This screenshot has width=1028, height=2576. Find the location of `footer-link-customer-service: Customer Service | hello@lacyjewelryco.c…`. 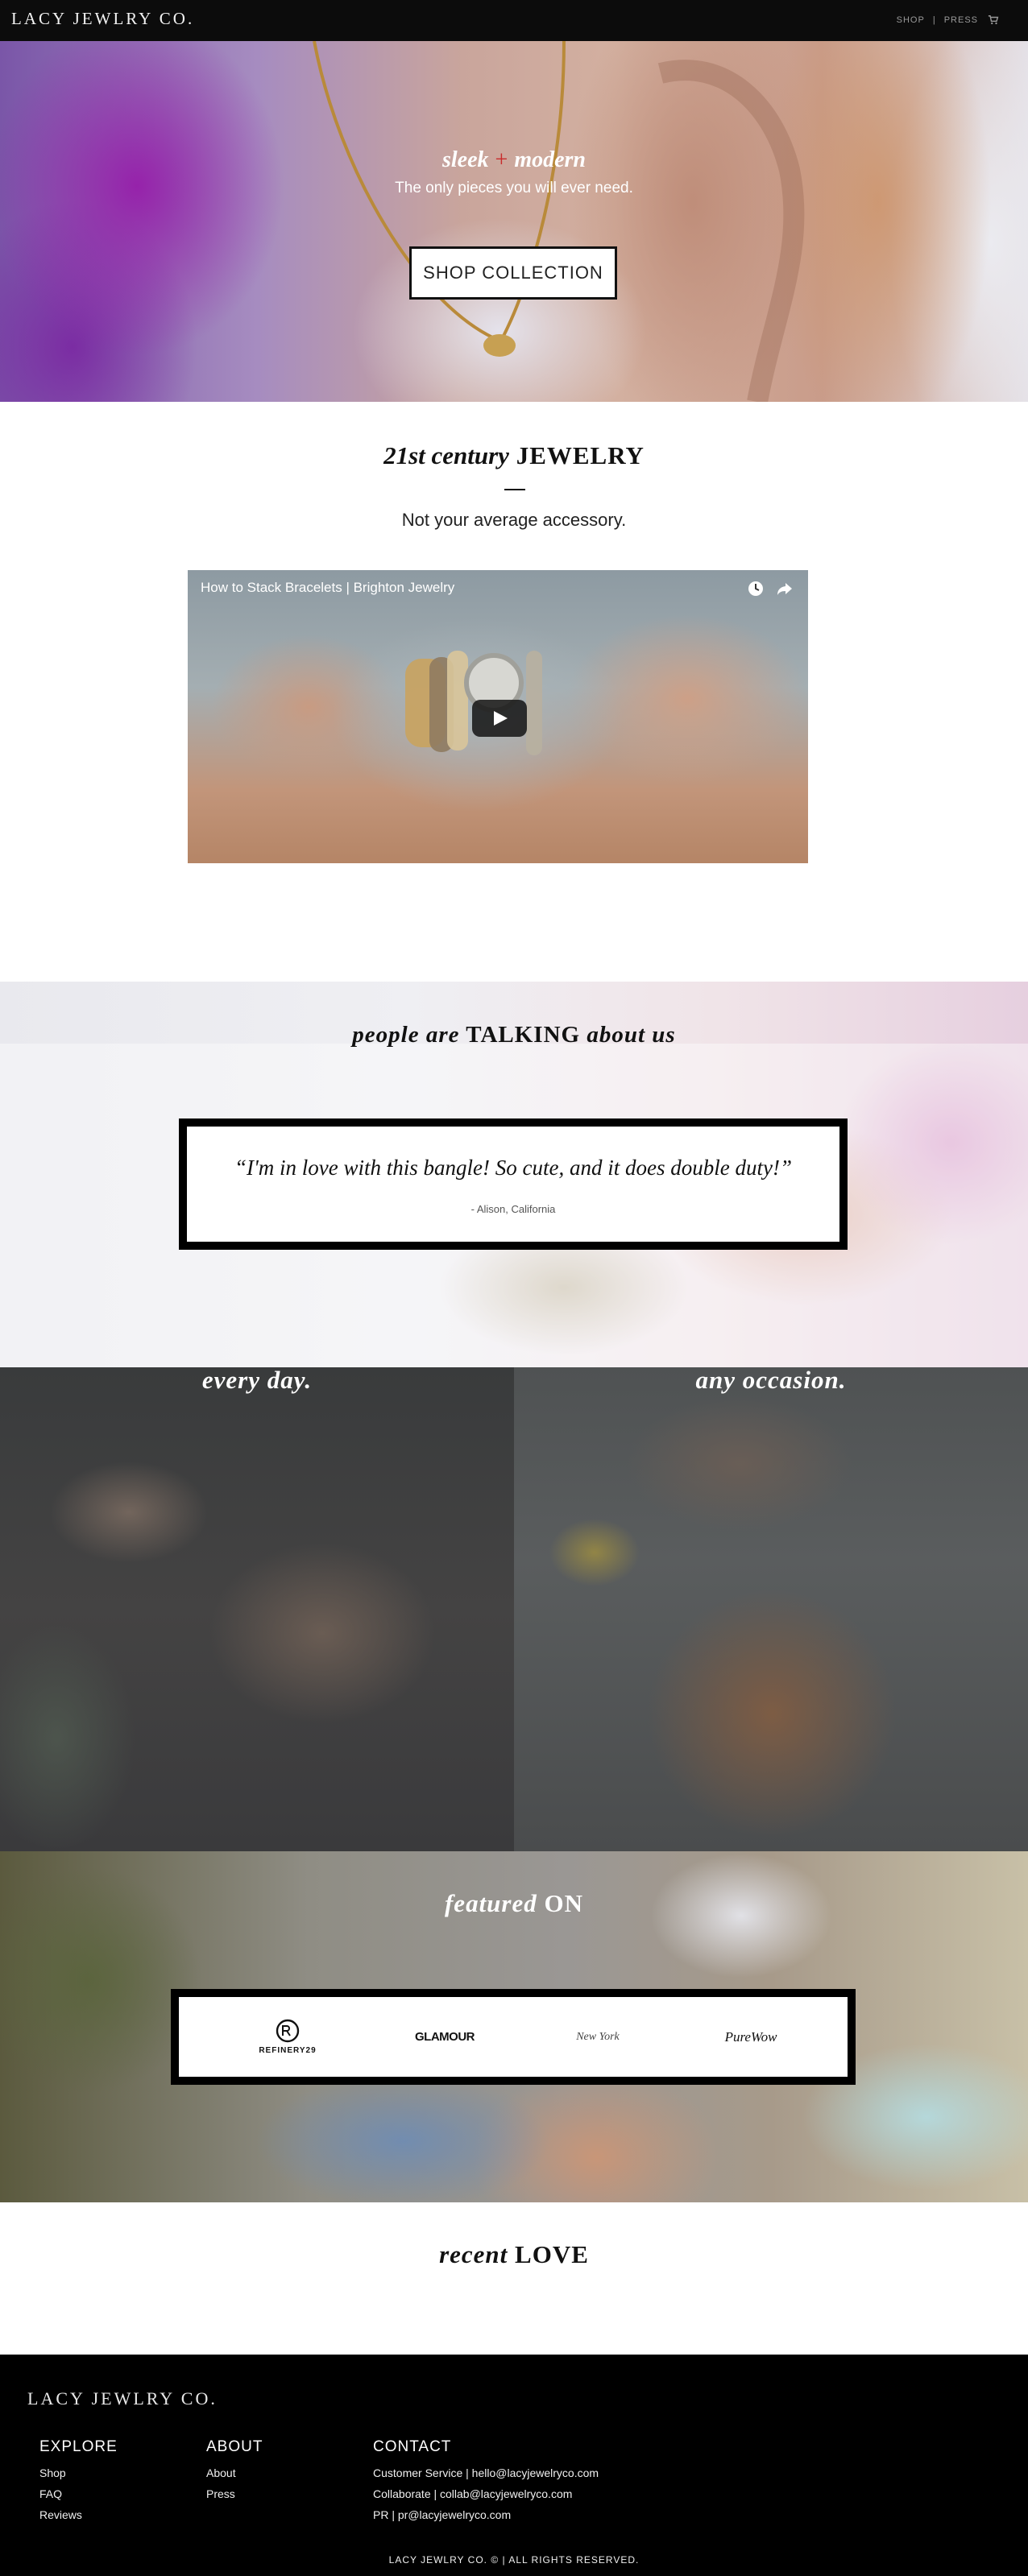

footer-link-customer-service: Customer Service | hello@lacyjewelryco.c… is located at coordinates (486, 2472).